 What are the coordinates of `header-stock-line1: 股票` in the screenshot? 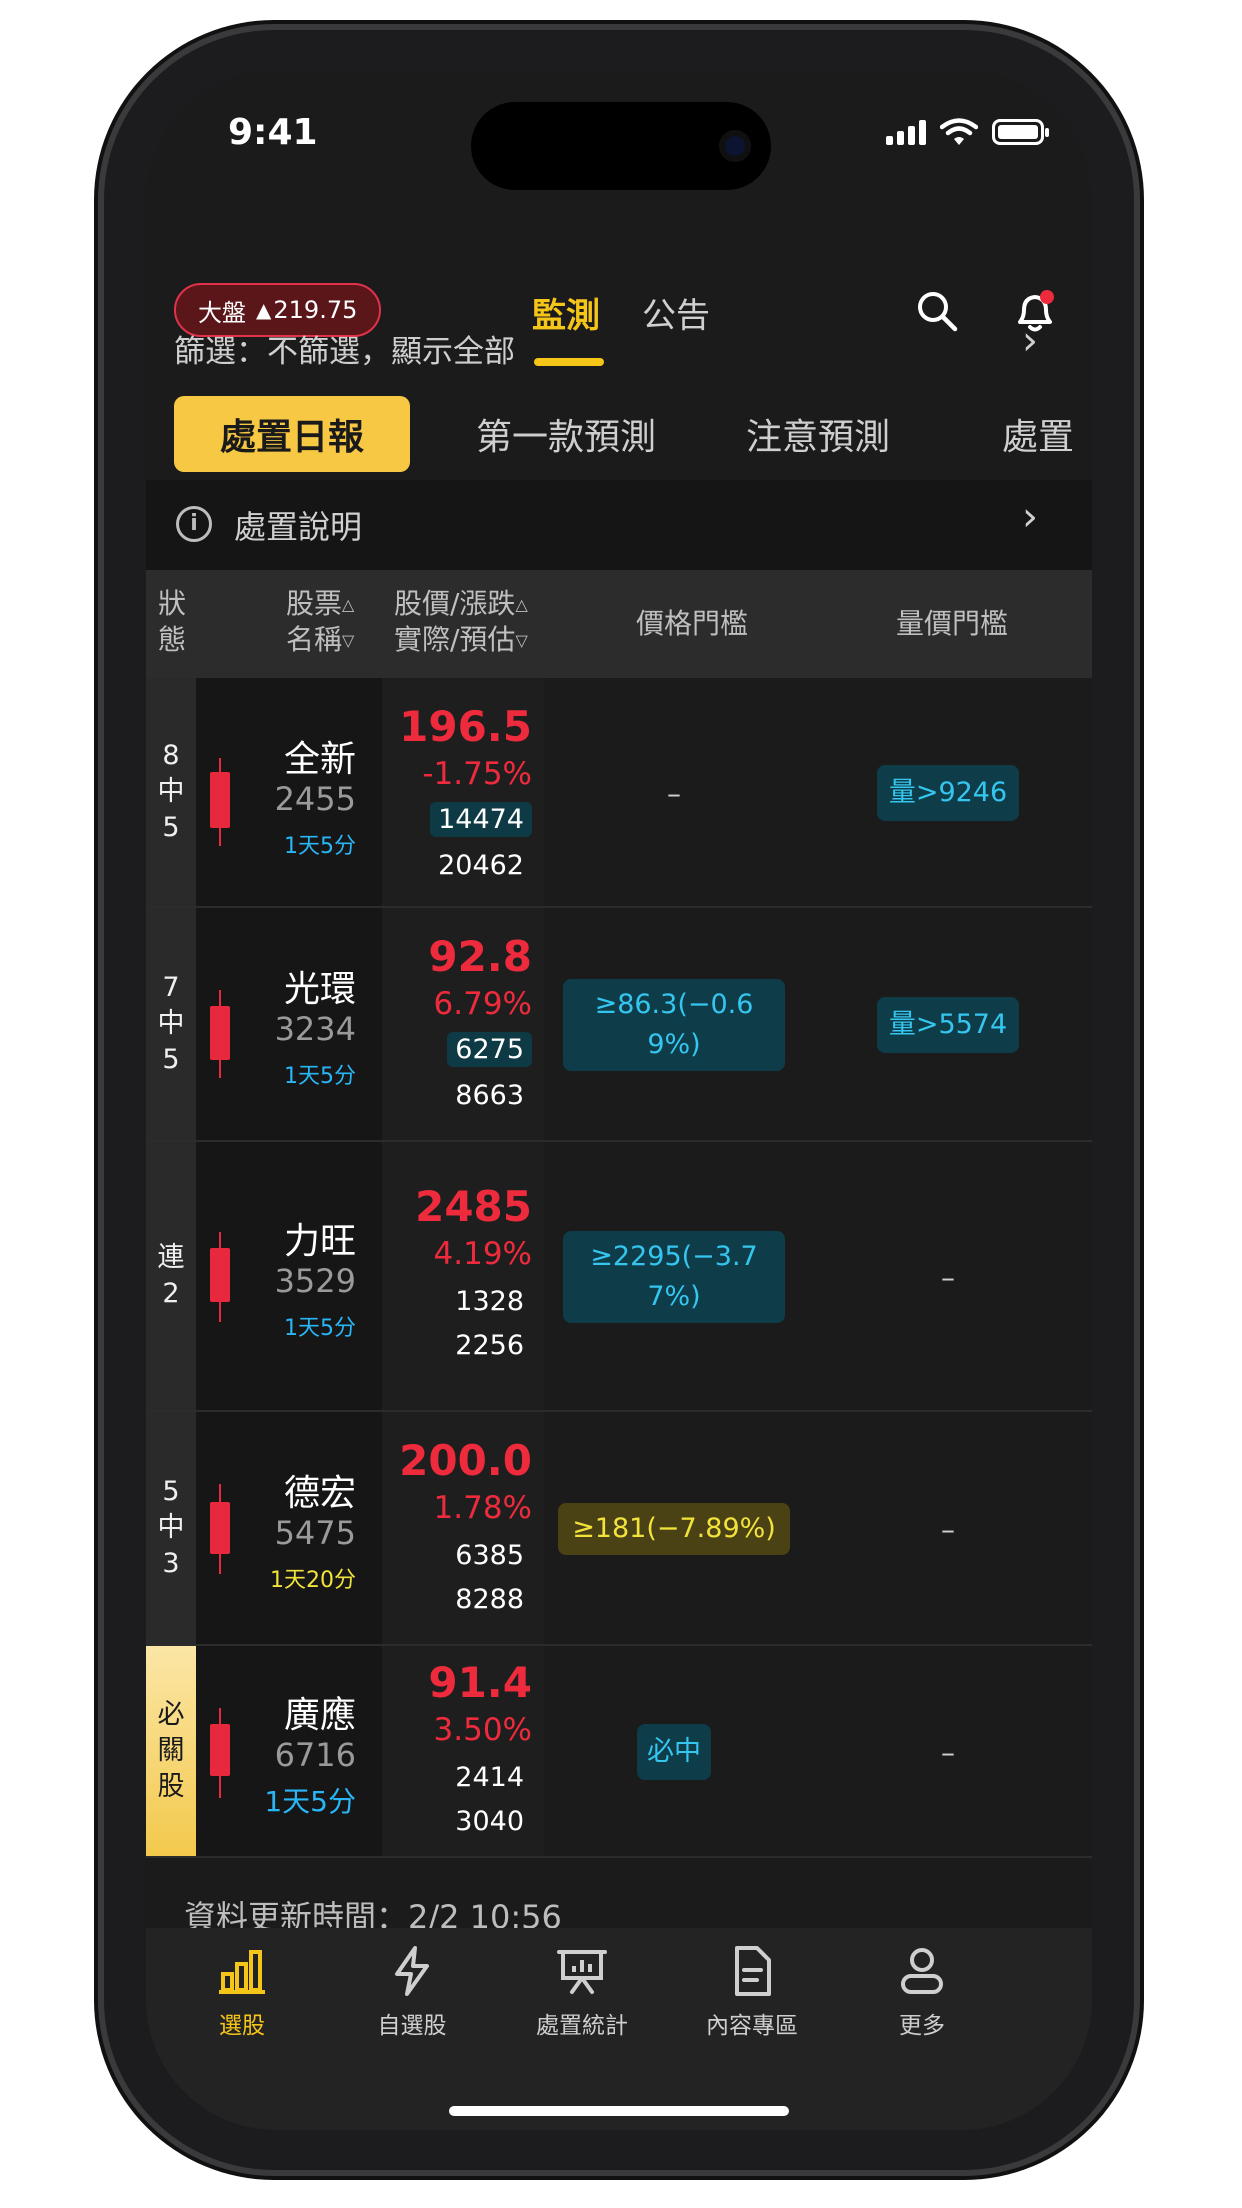 It's located at (314, 603).